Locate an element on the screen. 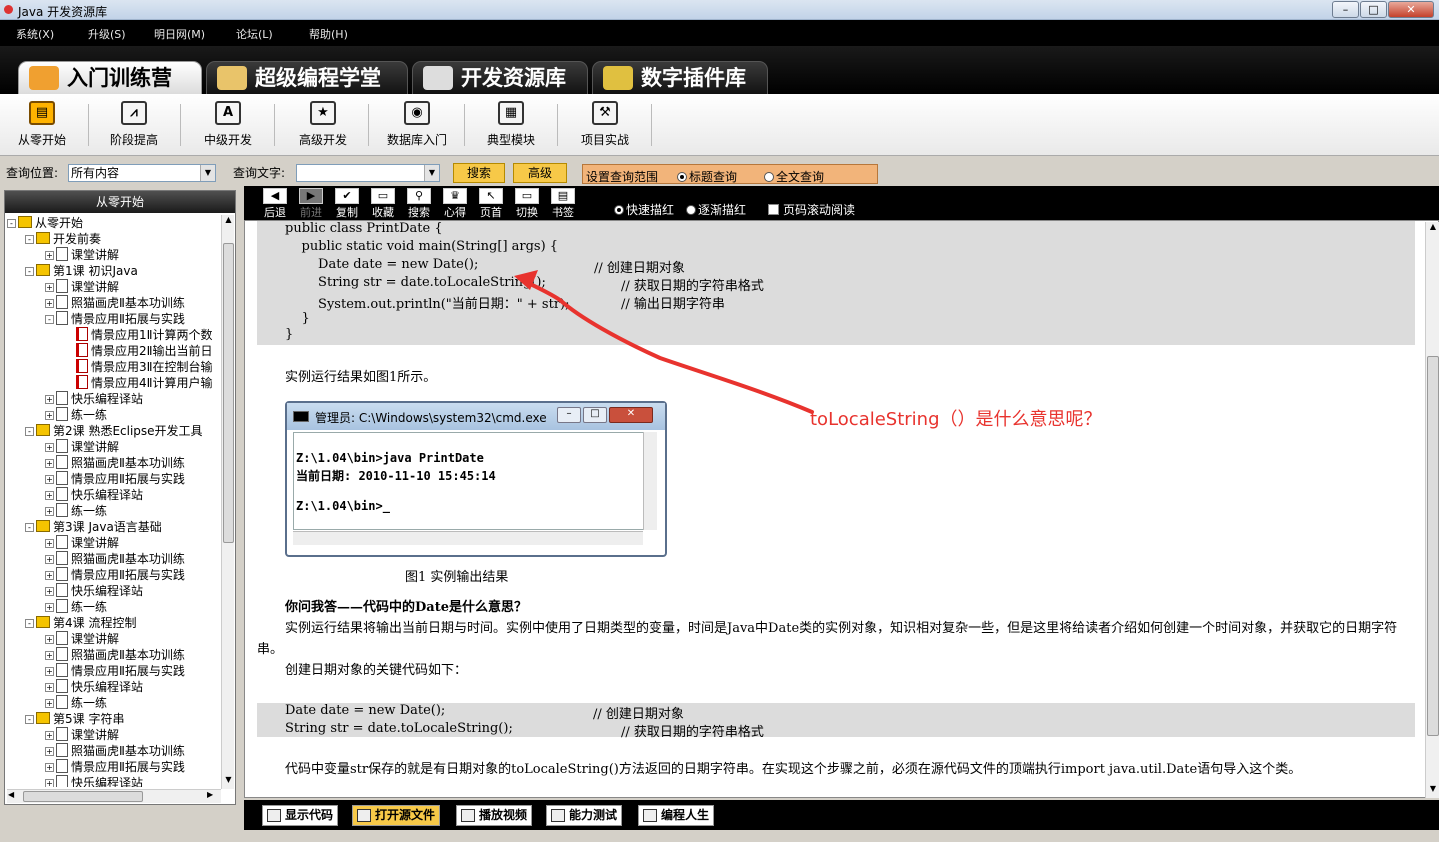 The image size is (1439, 842). location-select: 所有内容 ▼ is located at coordinates (142, 173).